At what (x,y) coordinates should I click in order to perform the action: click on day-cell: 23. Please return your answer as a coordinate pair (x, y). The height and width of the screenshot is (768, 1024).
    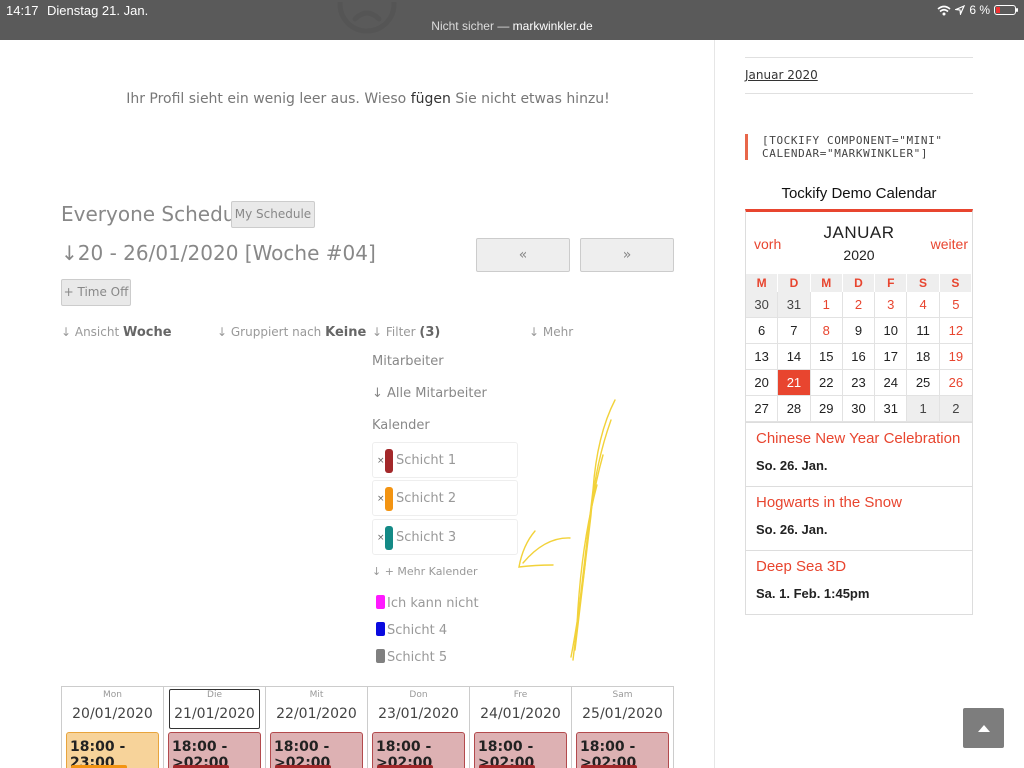
    Looking at the image, I should click on (859, 383).